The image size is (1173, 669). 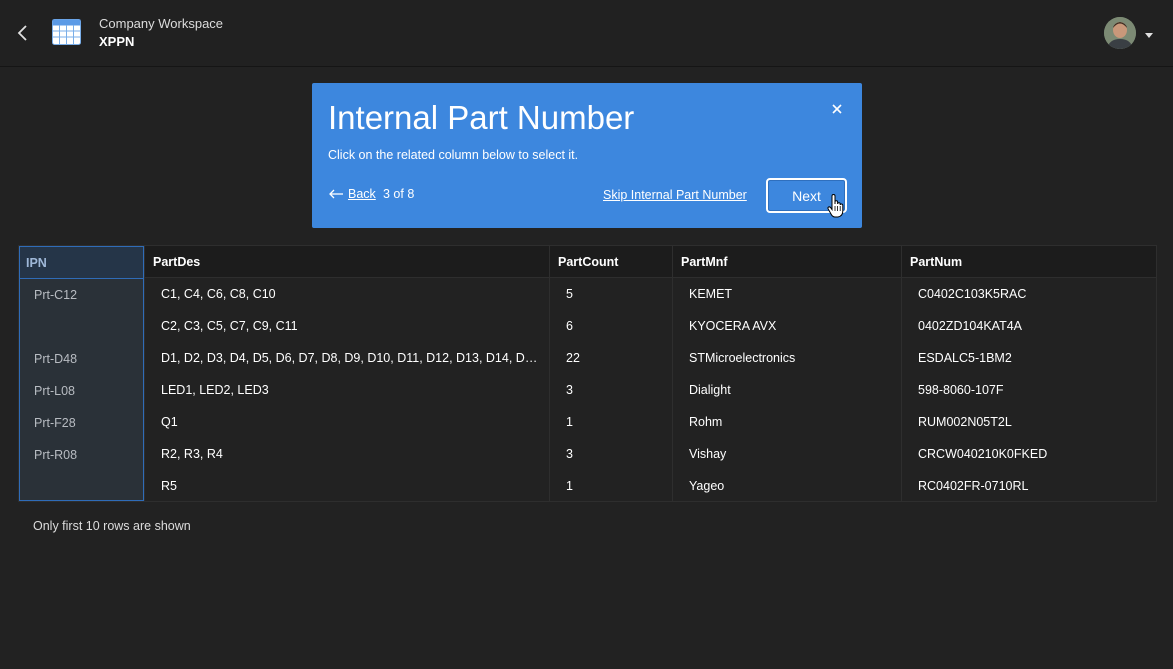 I want to click on table-cell: CRCW040210K0FKED, so click(x=983, y=454).